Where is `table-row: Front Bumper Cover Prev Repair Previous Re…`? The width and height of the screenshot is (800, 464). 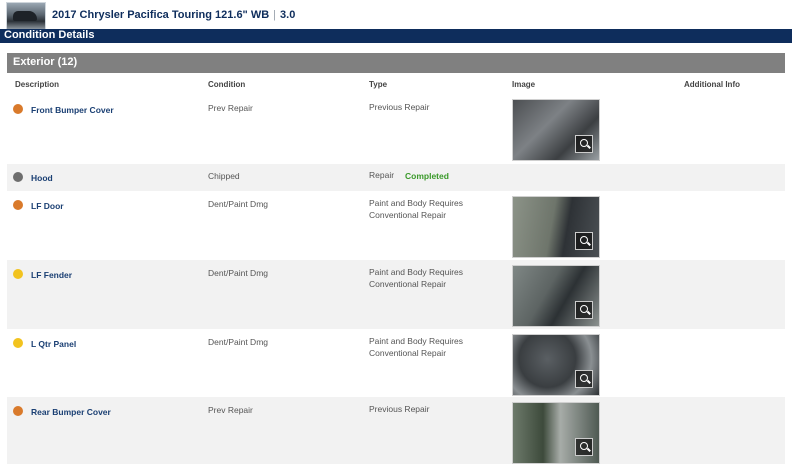
table-row: Front Bumper Cover Prev Repair Previous Re… is located at coordinates (396, 129).